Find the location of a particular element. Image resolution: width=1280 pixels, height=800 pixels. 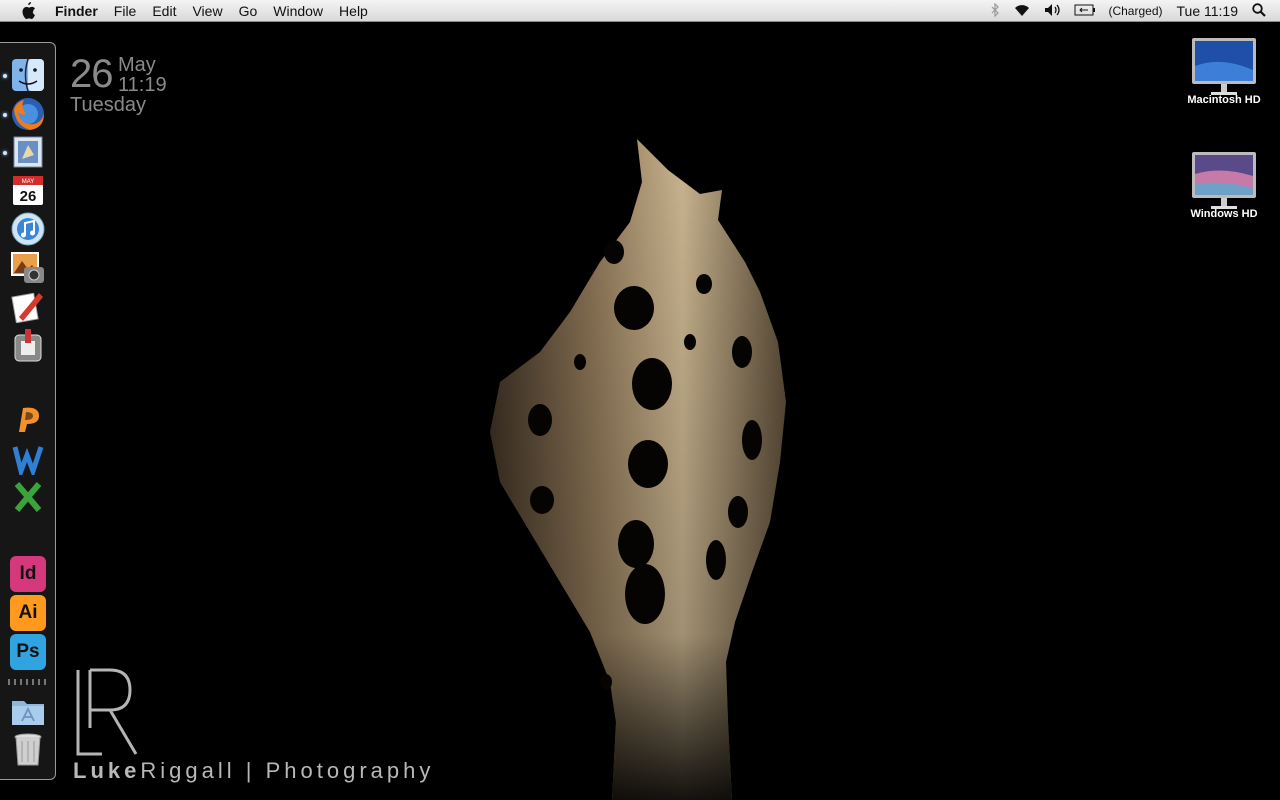

dock-illustrator: Ai is located at coordinates (28, 613).